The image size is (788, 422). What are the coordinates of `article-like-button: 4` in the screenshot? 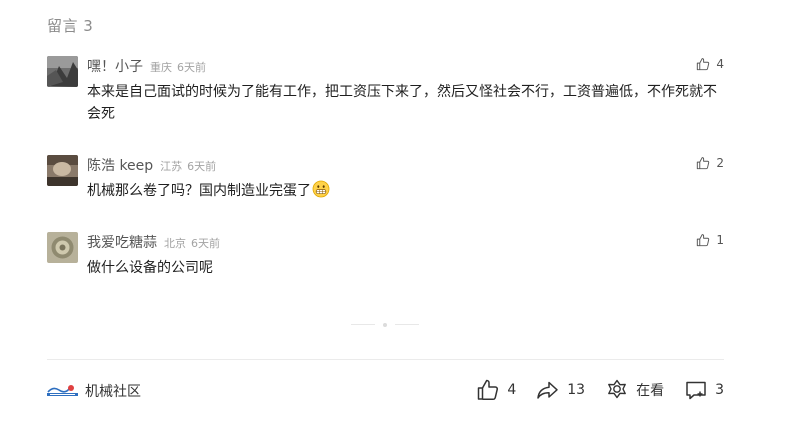 It's located at (496, 390).